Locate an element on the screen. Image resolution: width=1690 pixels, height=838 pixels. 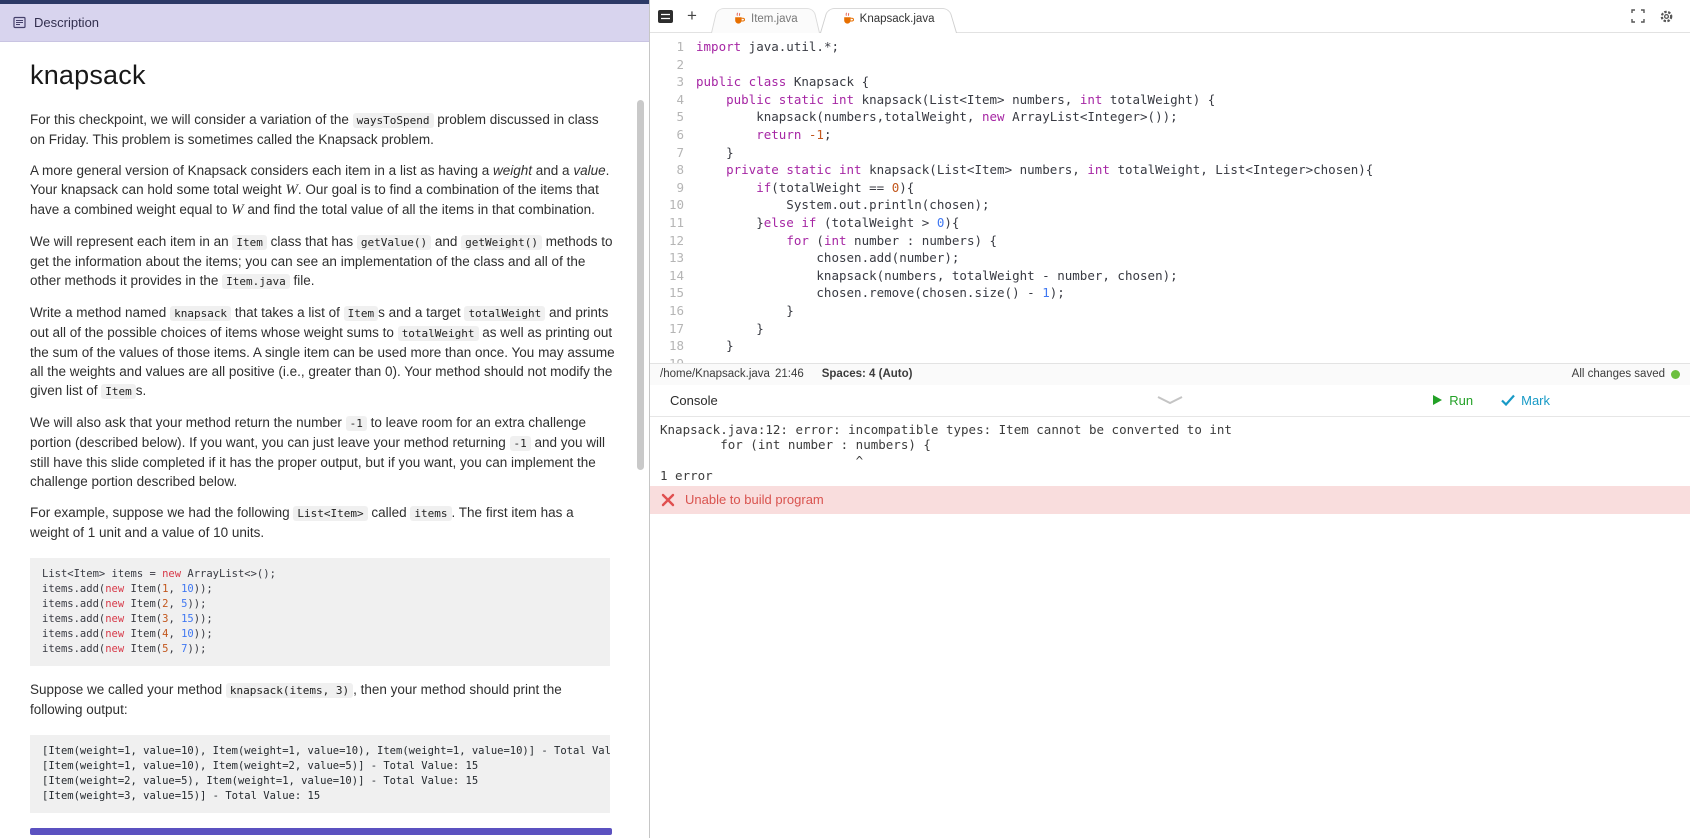
description-scrollbar-thumb is located at coordinates (640, 285).